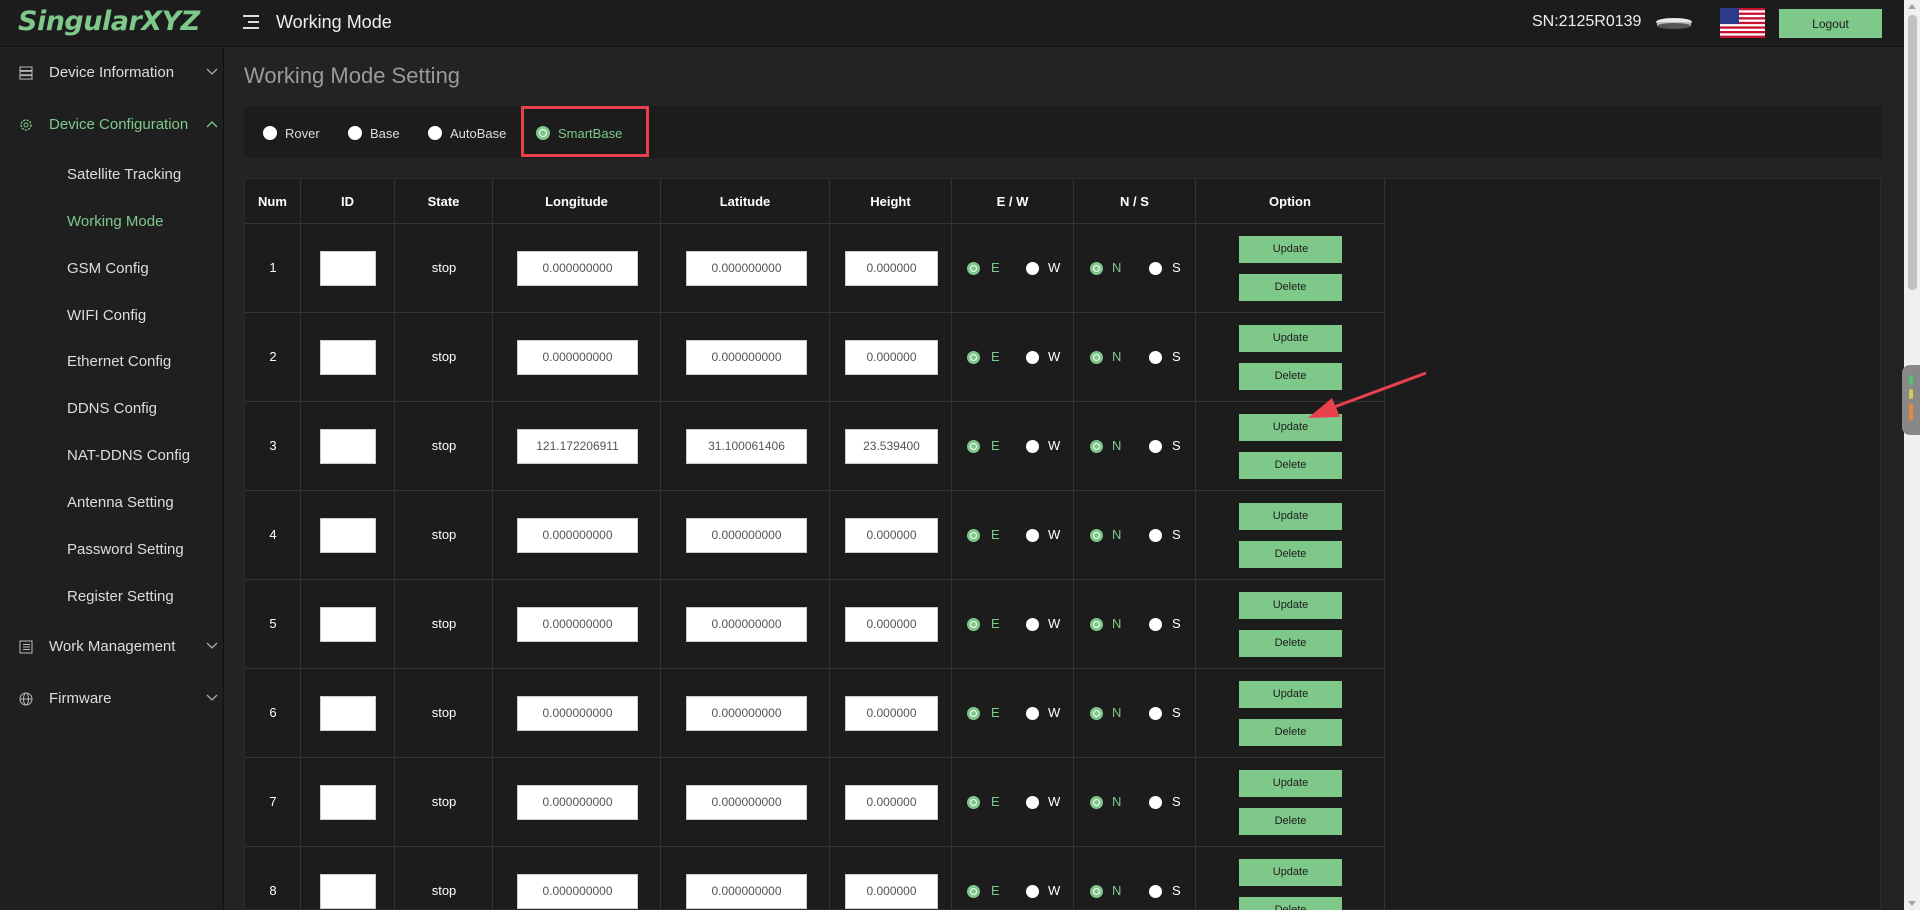 This screenshot has width=1920, height=910. What do you see at coordinates (120, 596) in the screenshot?
I see `sidebar-subitem-register-setting: Register Setting` at bounding box center [120, 596].